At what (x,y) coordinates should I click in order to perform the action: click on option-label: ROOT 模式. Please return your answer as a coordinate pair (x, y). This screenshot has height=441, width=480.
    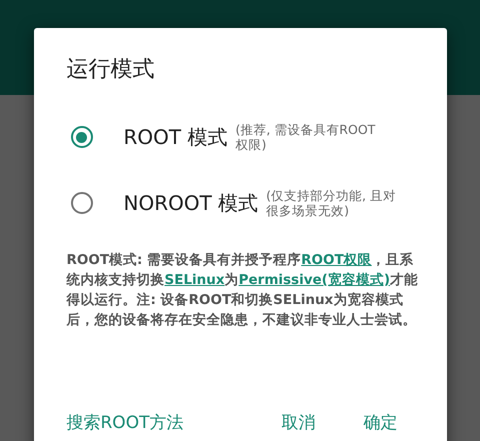
    Looking at the image, I should click on (176, 137).